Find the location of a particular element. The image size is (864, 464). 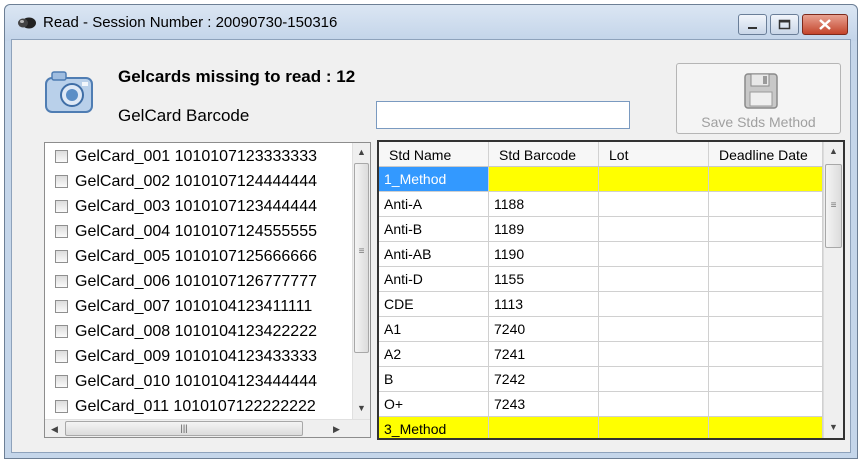

grid-row: B 7242 is located at coordinates (601, 379).